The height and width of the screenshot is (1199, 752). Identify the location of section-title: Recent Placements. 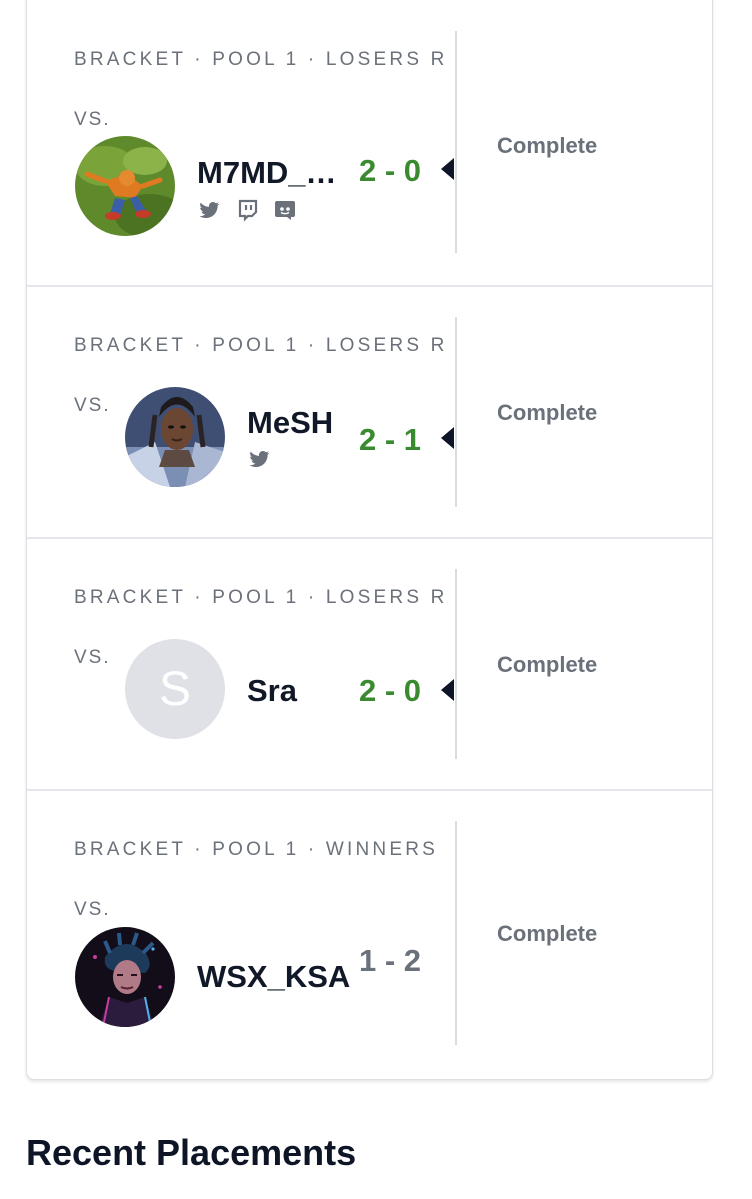
(191, 1152).